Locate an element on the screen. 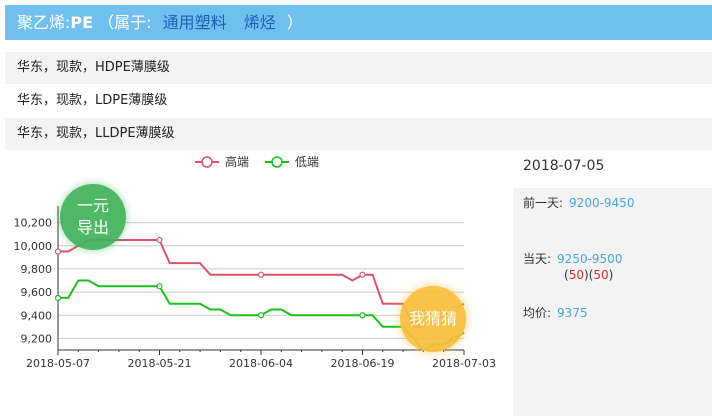 This screenshot has height=416, width=712. legend-label-0: 高端 is located at coordinates (237, 161).